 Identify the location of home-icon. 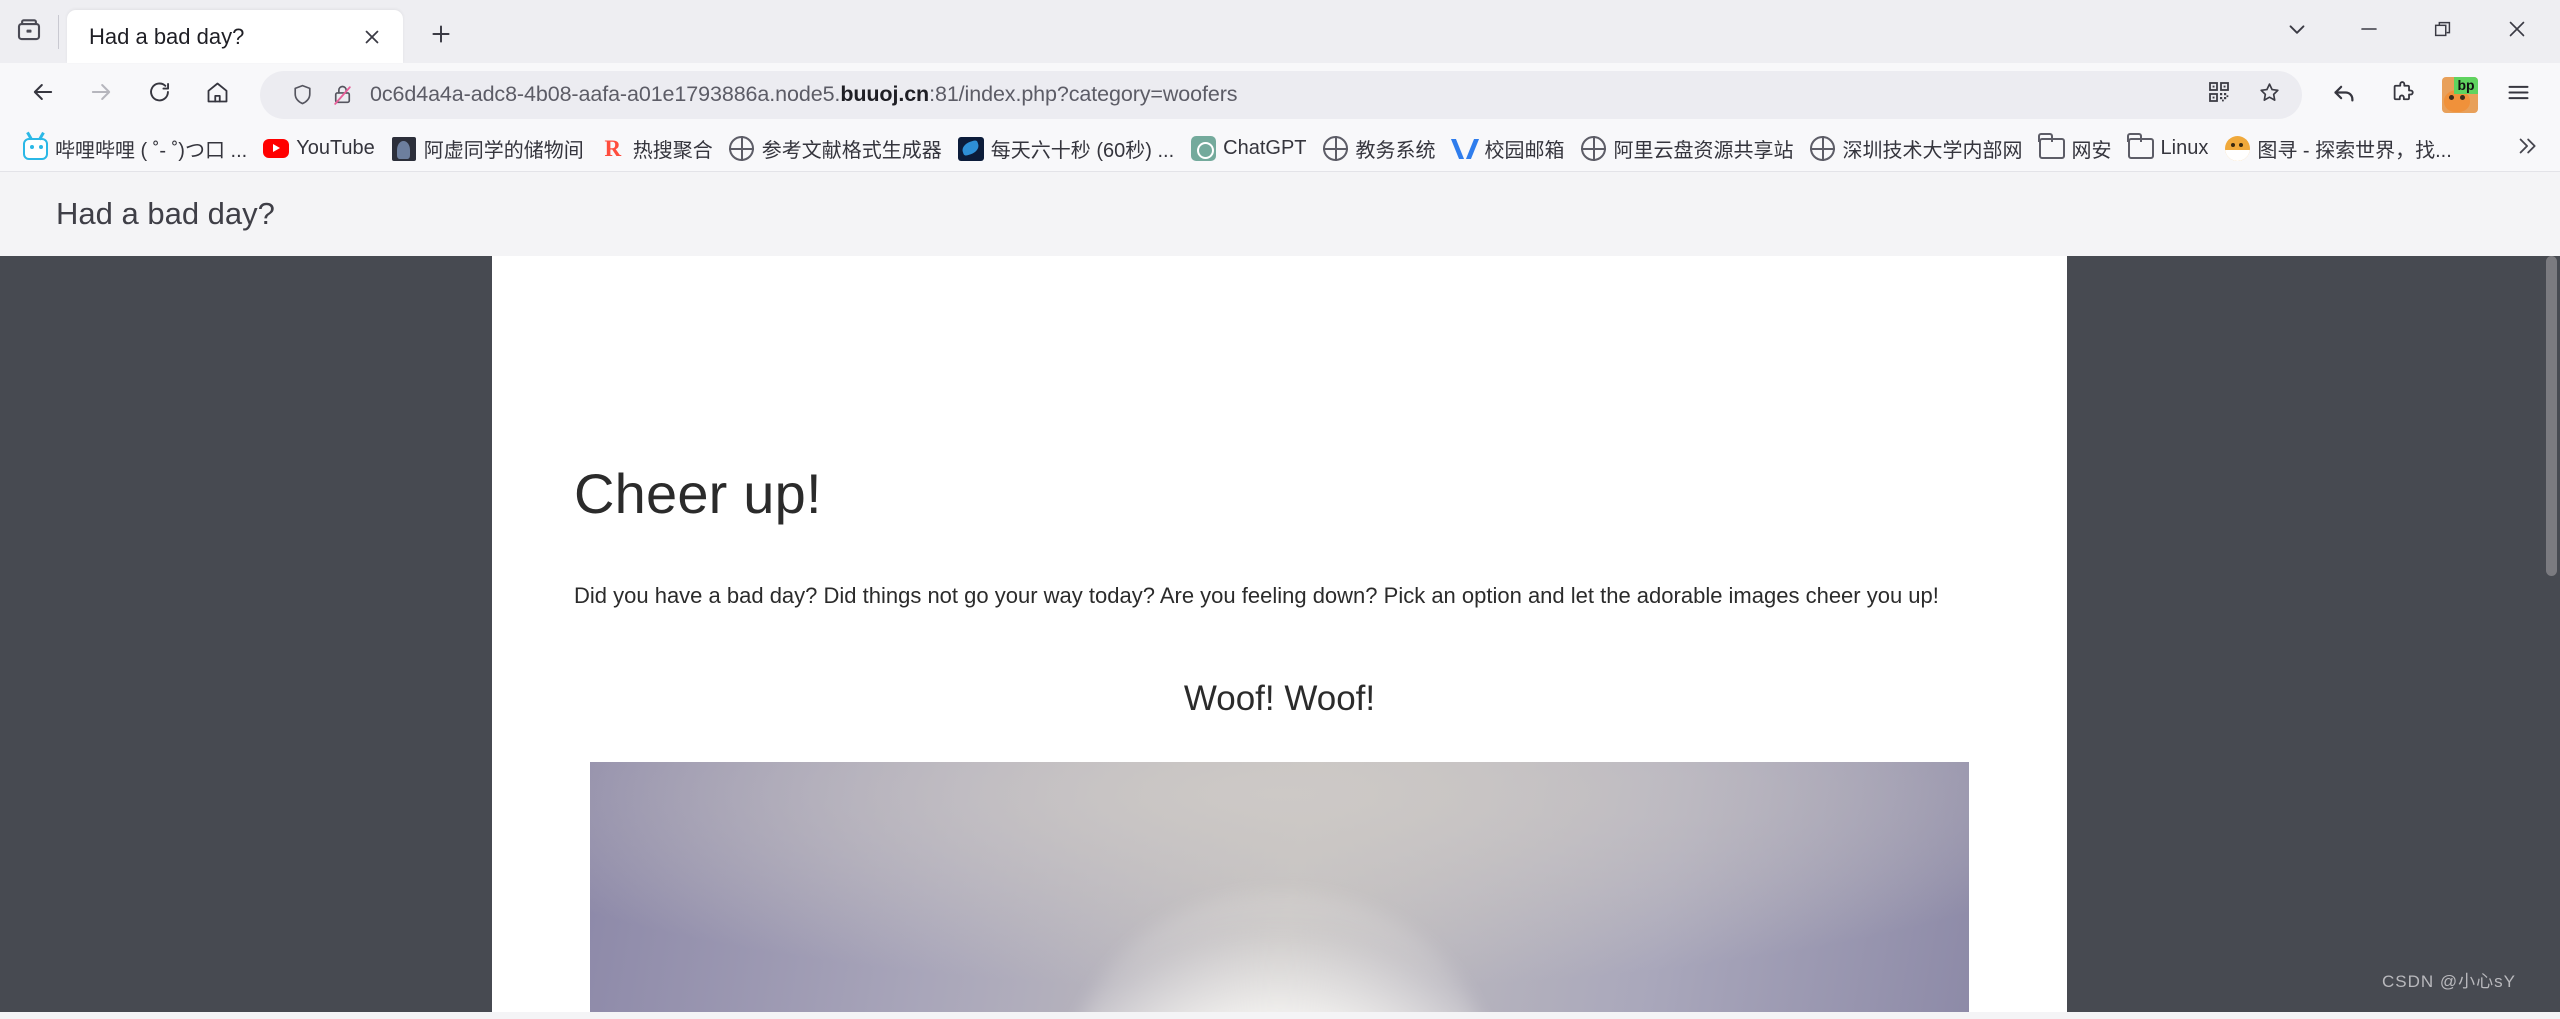
(217, 95).